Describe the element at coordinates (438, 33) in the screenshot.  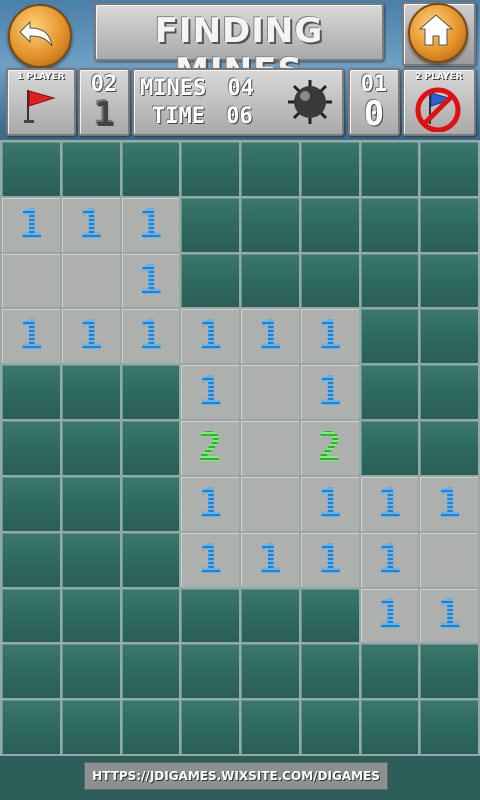
I see `home-button` at that location.